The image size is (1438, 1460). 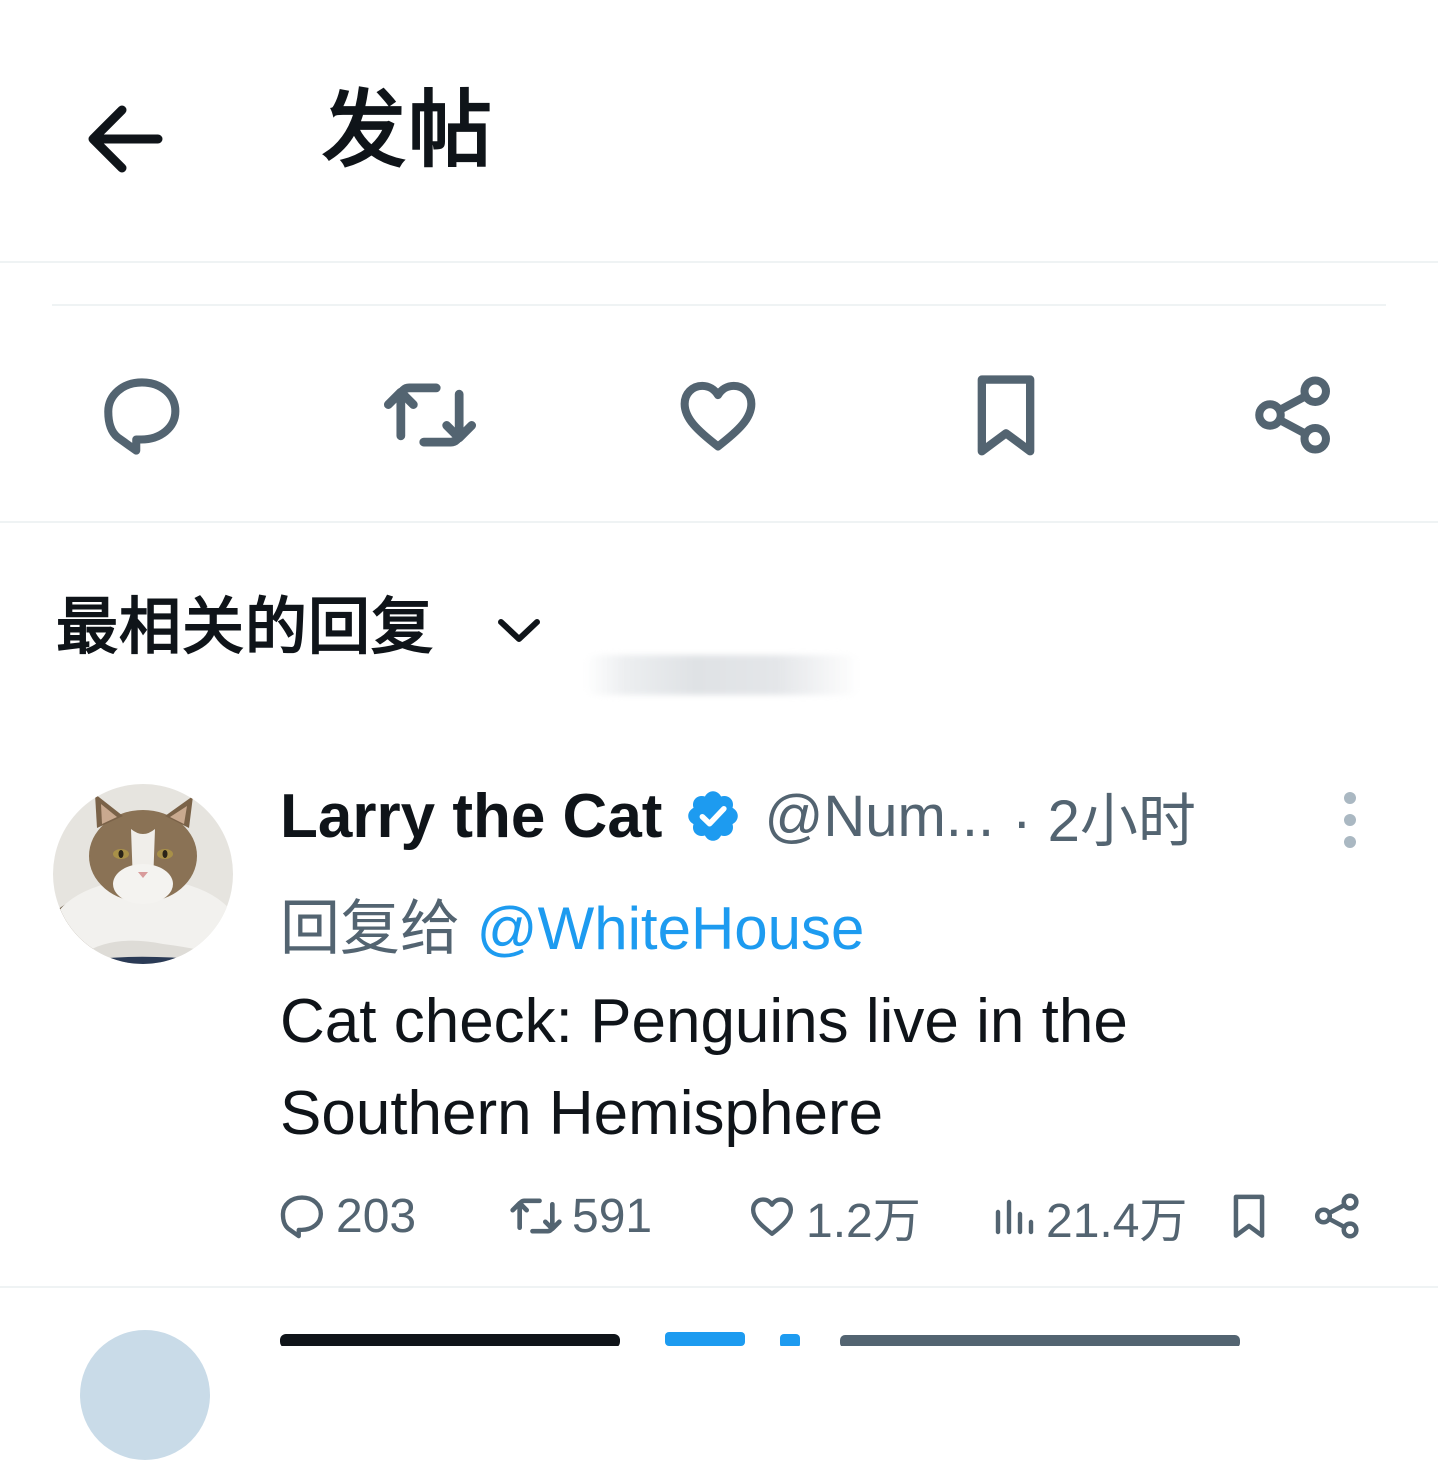 I want to click on reply-count: 203, so click(x=376, y=1216).